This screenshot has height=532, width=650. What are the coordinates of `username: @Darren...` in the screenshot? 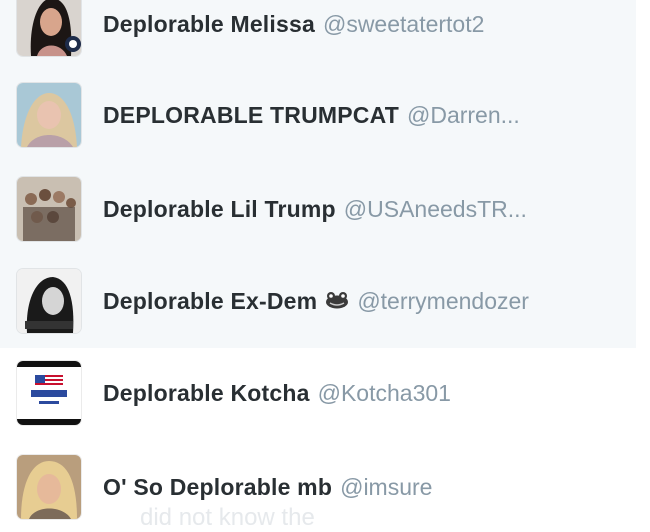 It's located at (463, 115).